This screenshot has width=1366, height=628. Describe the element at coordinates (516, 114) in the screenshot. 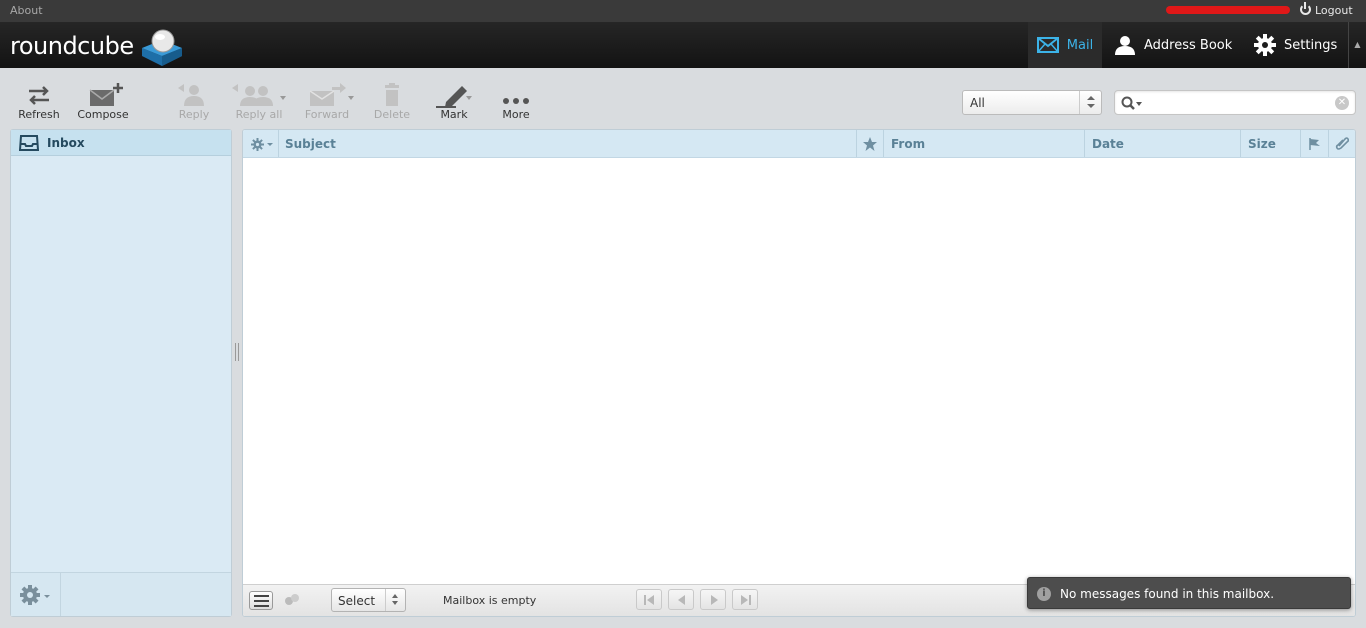

I see `more-label: More` at that location.